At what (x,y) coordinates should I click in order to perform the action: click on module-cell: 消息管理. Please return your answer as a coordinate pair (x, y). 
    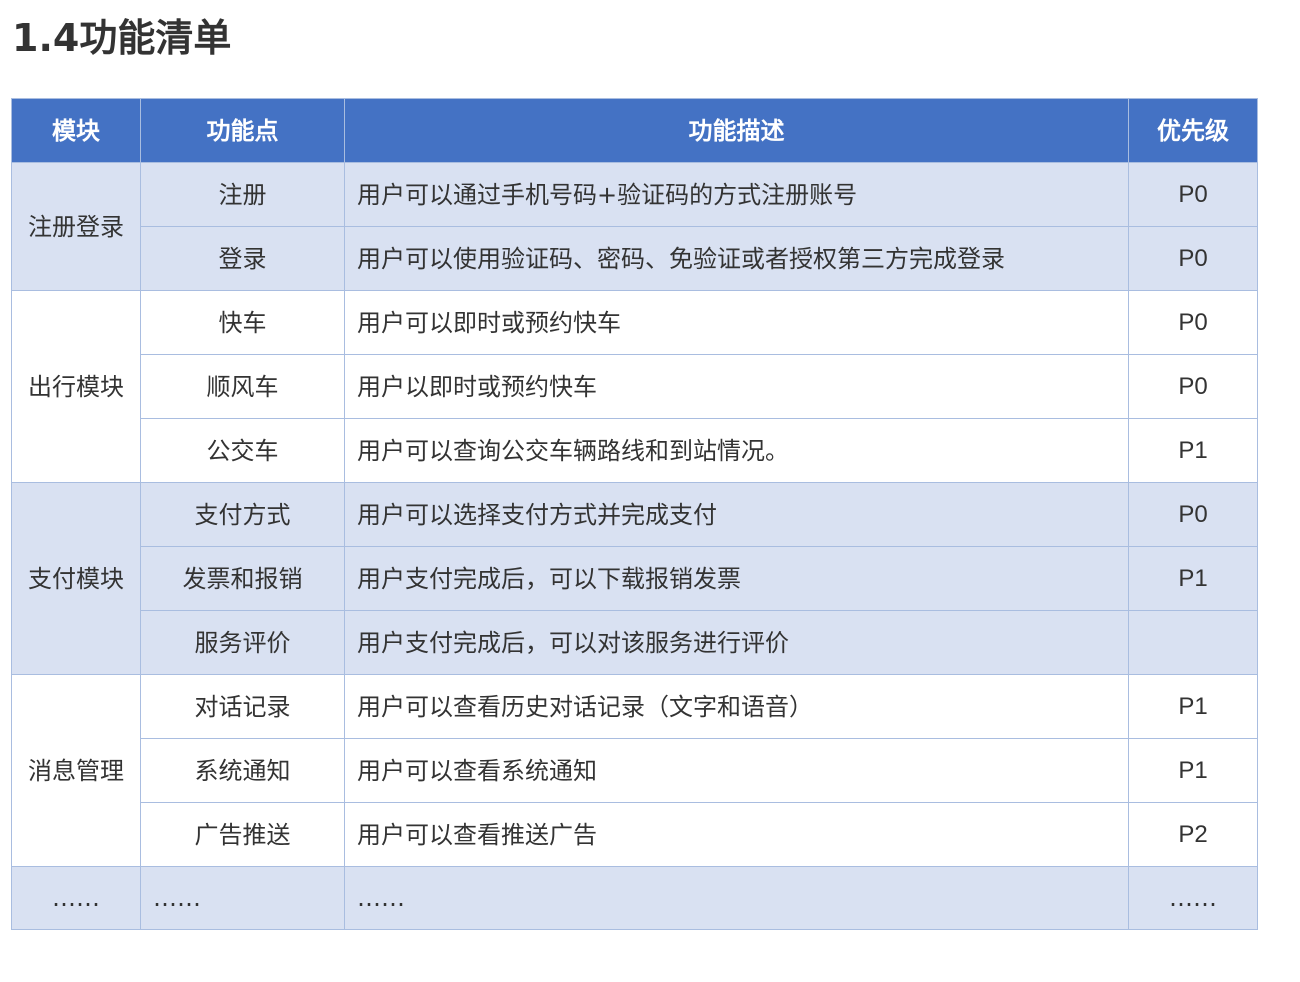
    Looking at the image, I should click on (76, 770).